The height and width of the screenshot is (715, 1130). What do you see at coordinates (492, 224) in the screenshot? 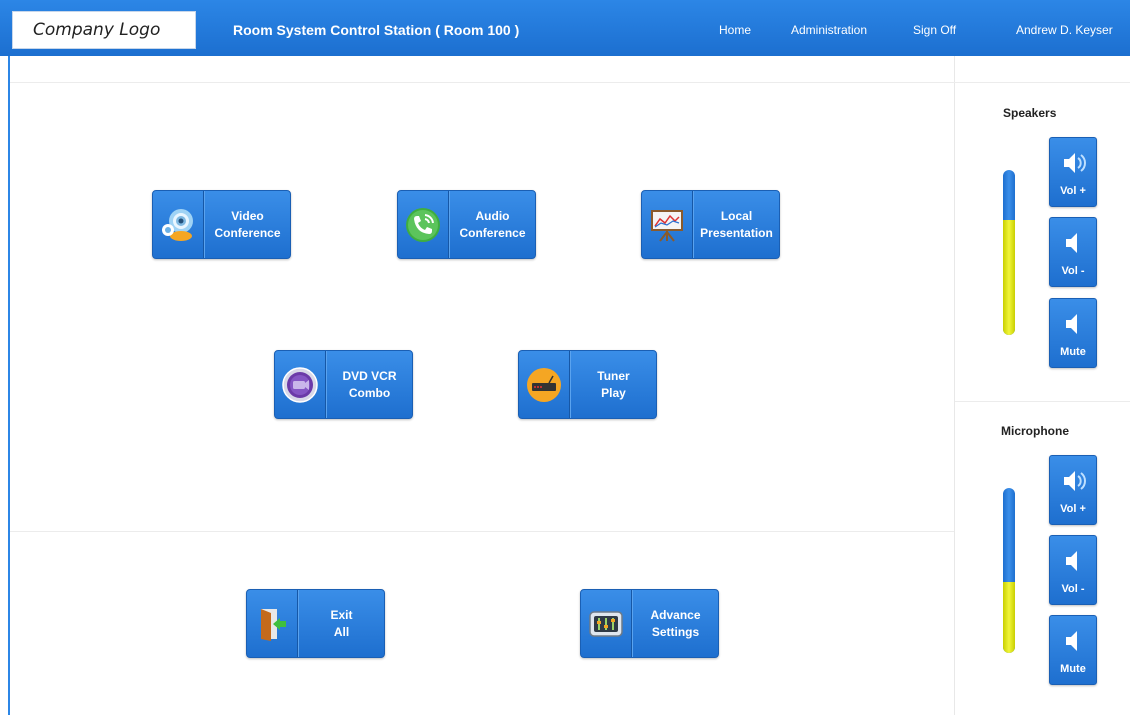
I see `audio-conference-label: Audio Conference` at bounding box center [492, 224].